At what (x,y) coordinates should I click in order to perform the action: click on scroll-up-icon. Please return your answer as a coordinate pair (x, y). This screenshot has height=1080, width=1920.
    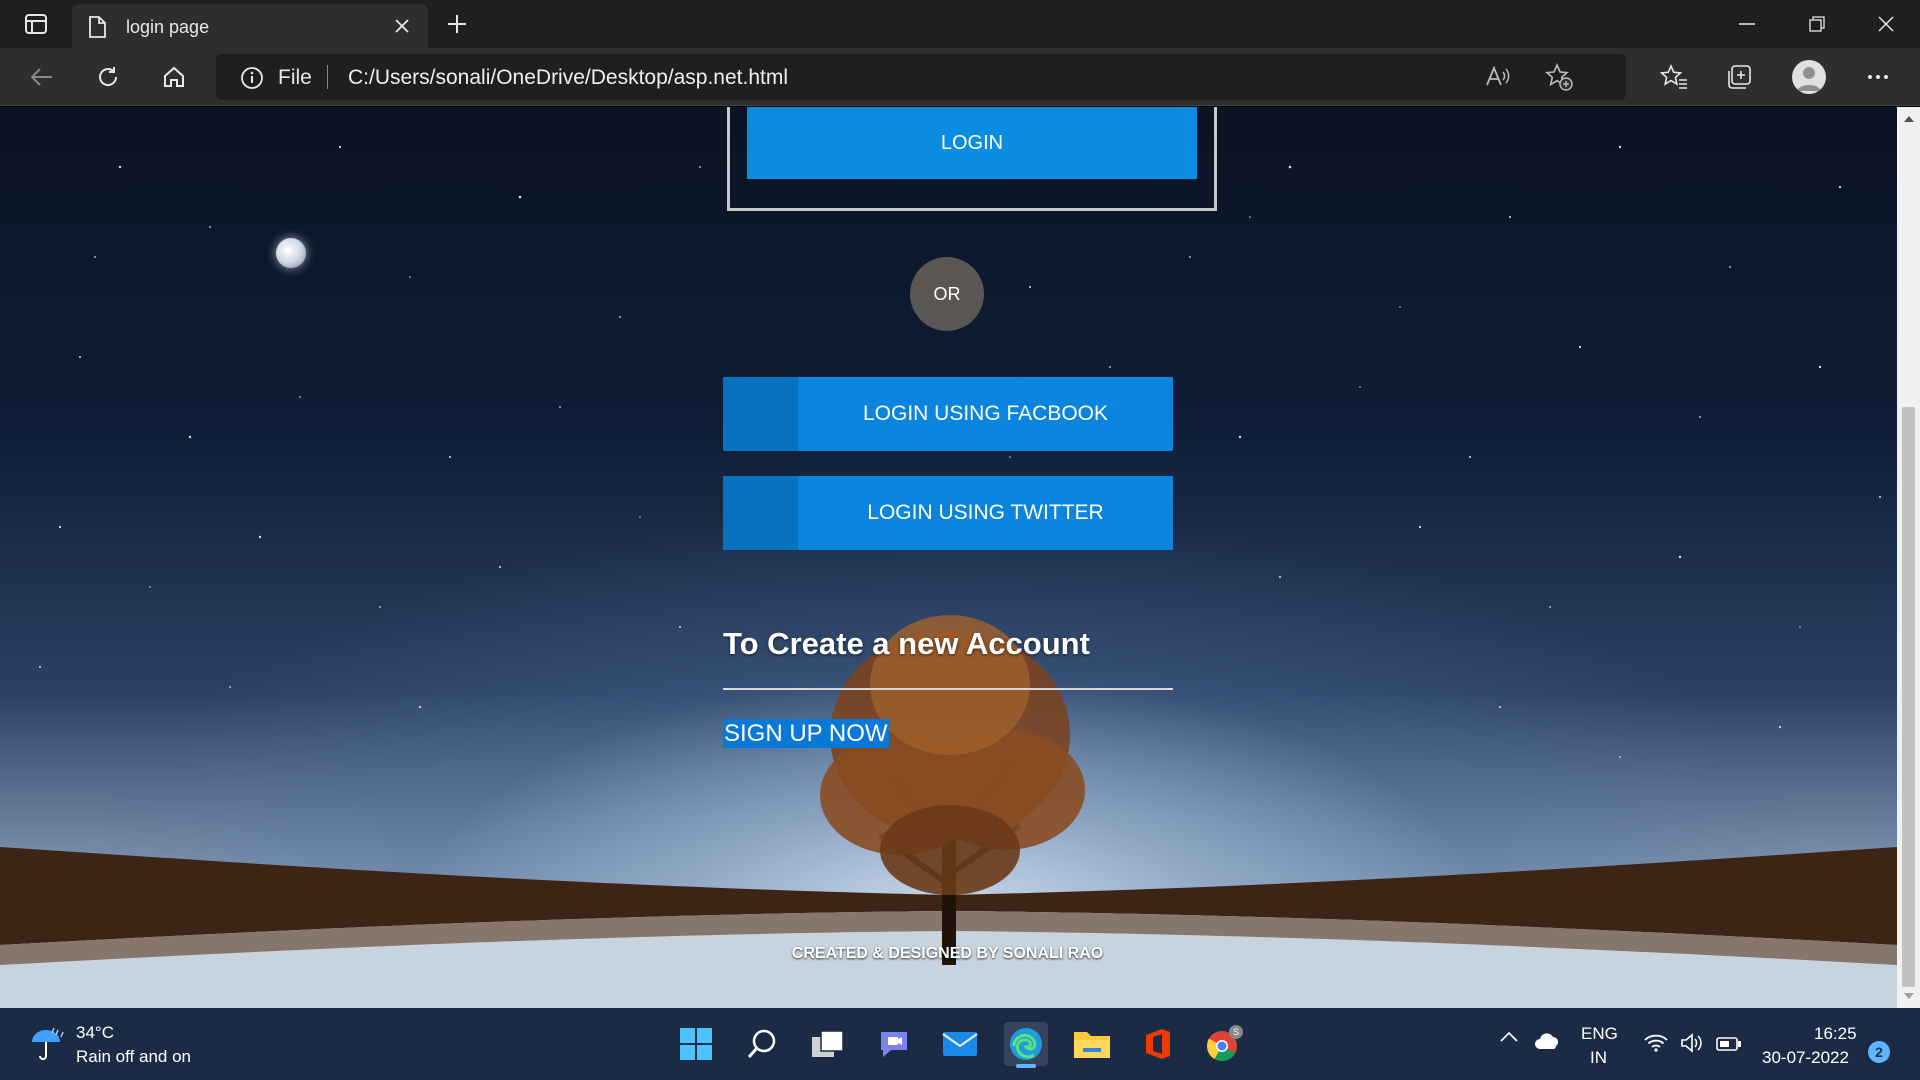
    Looking at the image, I should click on (1908, 119).